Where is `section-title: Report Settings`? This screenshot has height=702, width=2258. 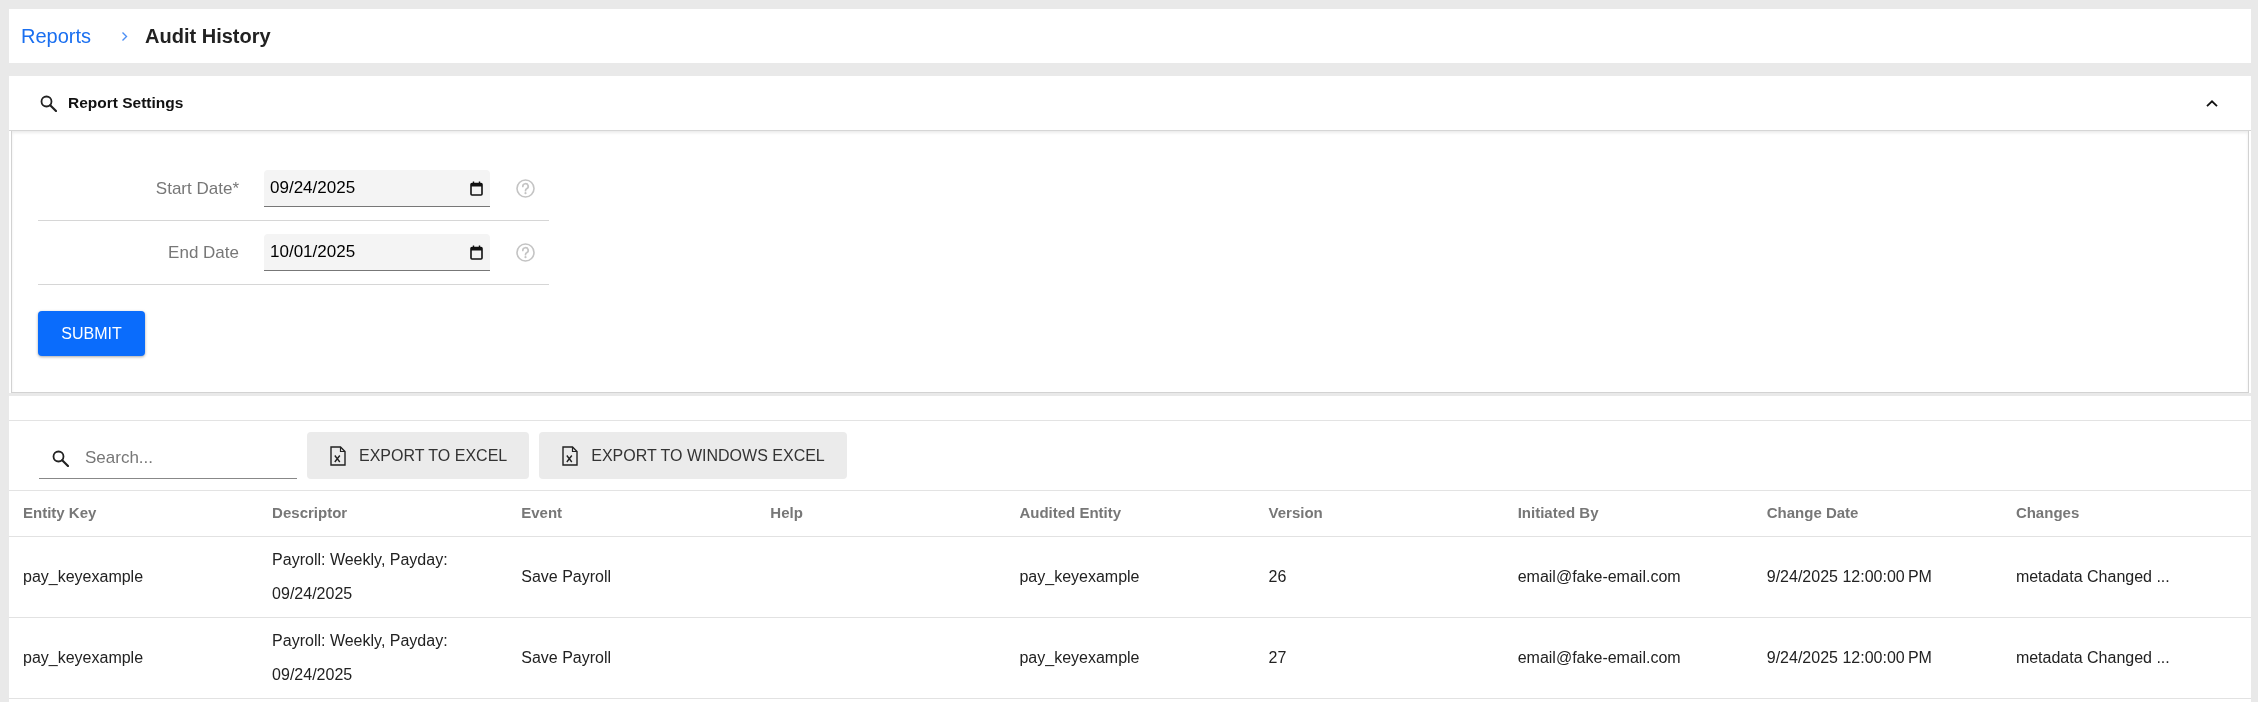
section-title: Report Settings is located at coordinates (126, 103).